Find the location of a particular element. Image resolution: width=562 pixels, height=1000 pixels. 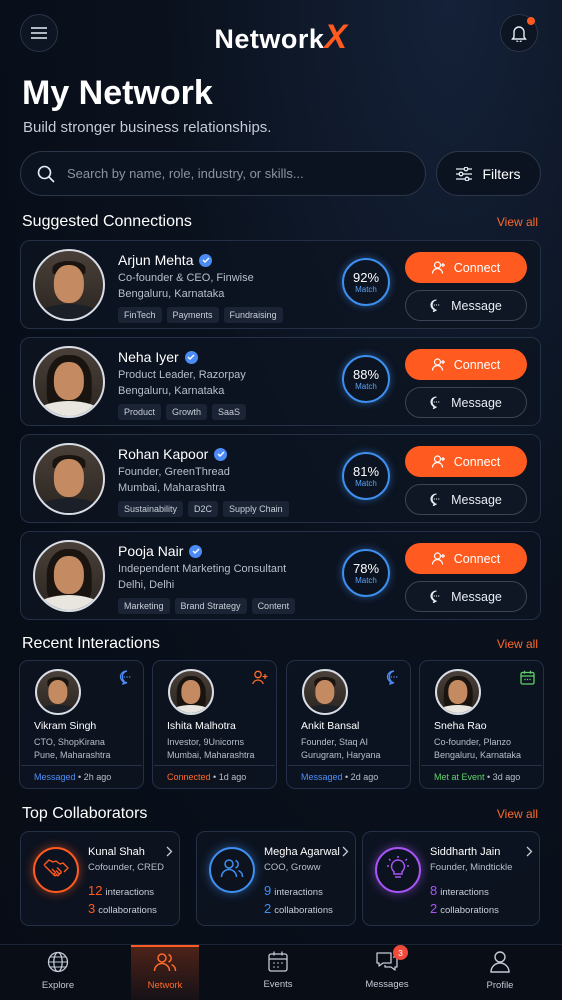

nav-item-network: Network is located at coordinates (165, 971).